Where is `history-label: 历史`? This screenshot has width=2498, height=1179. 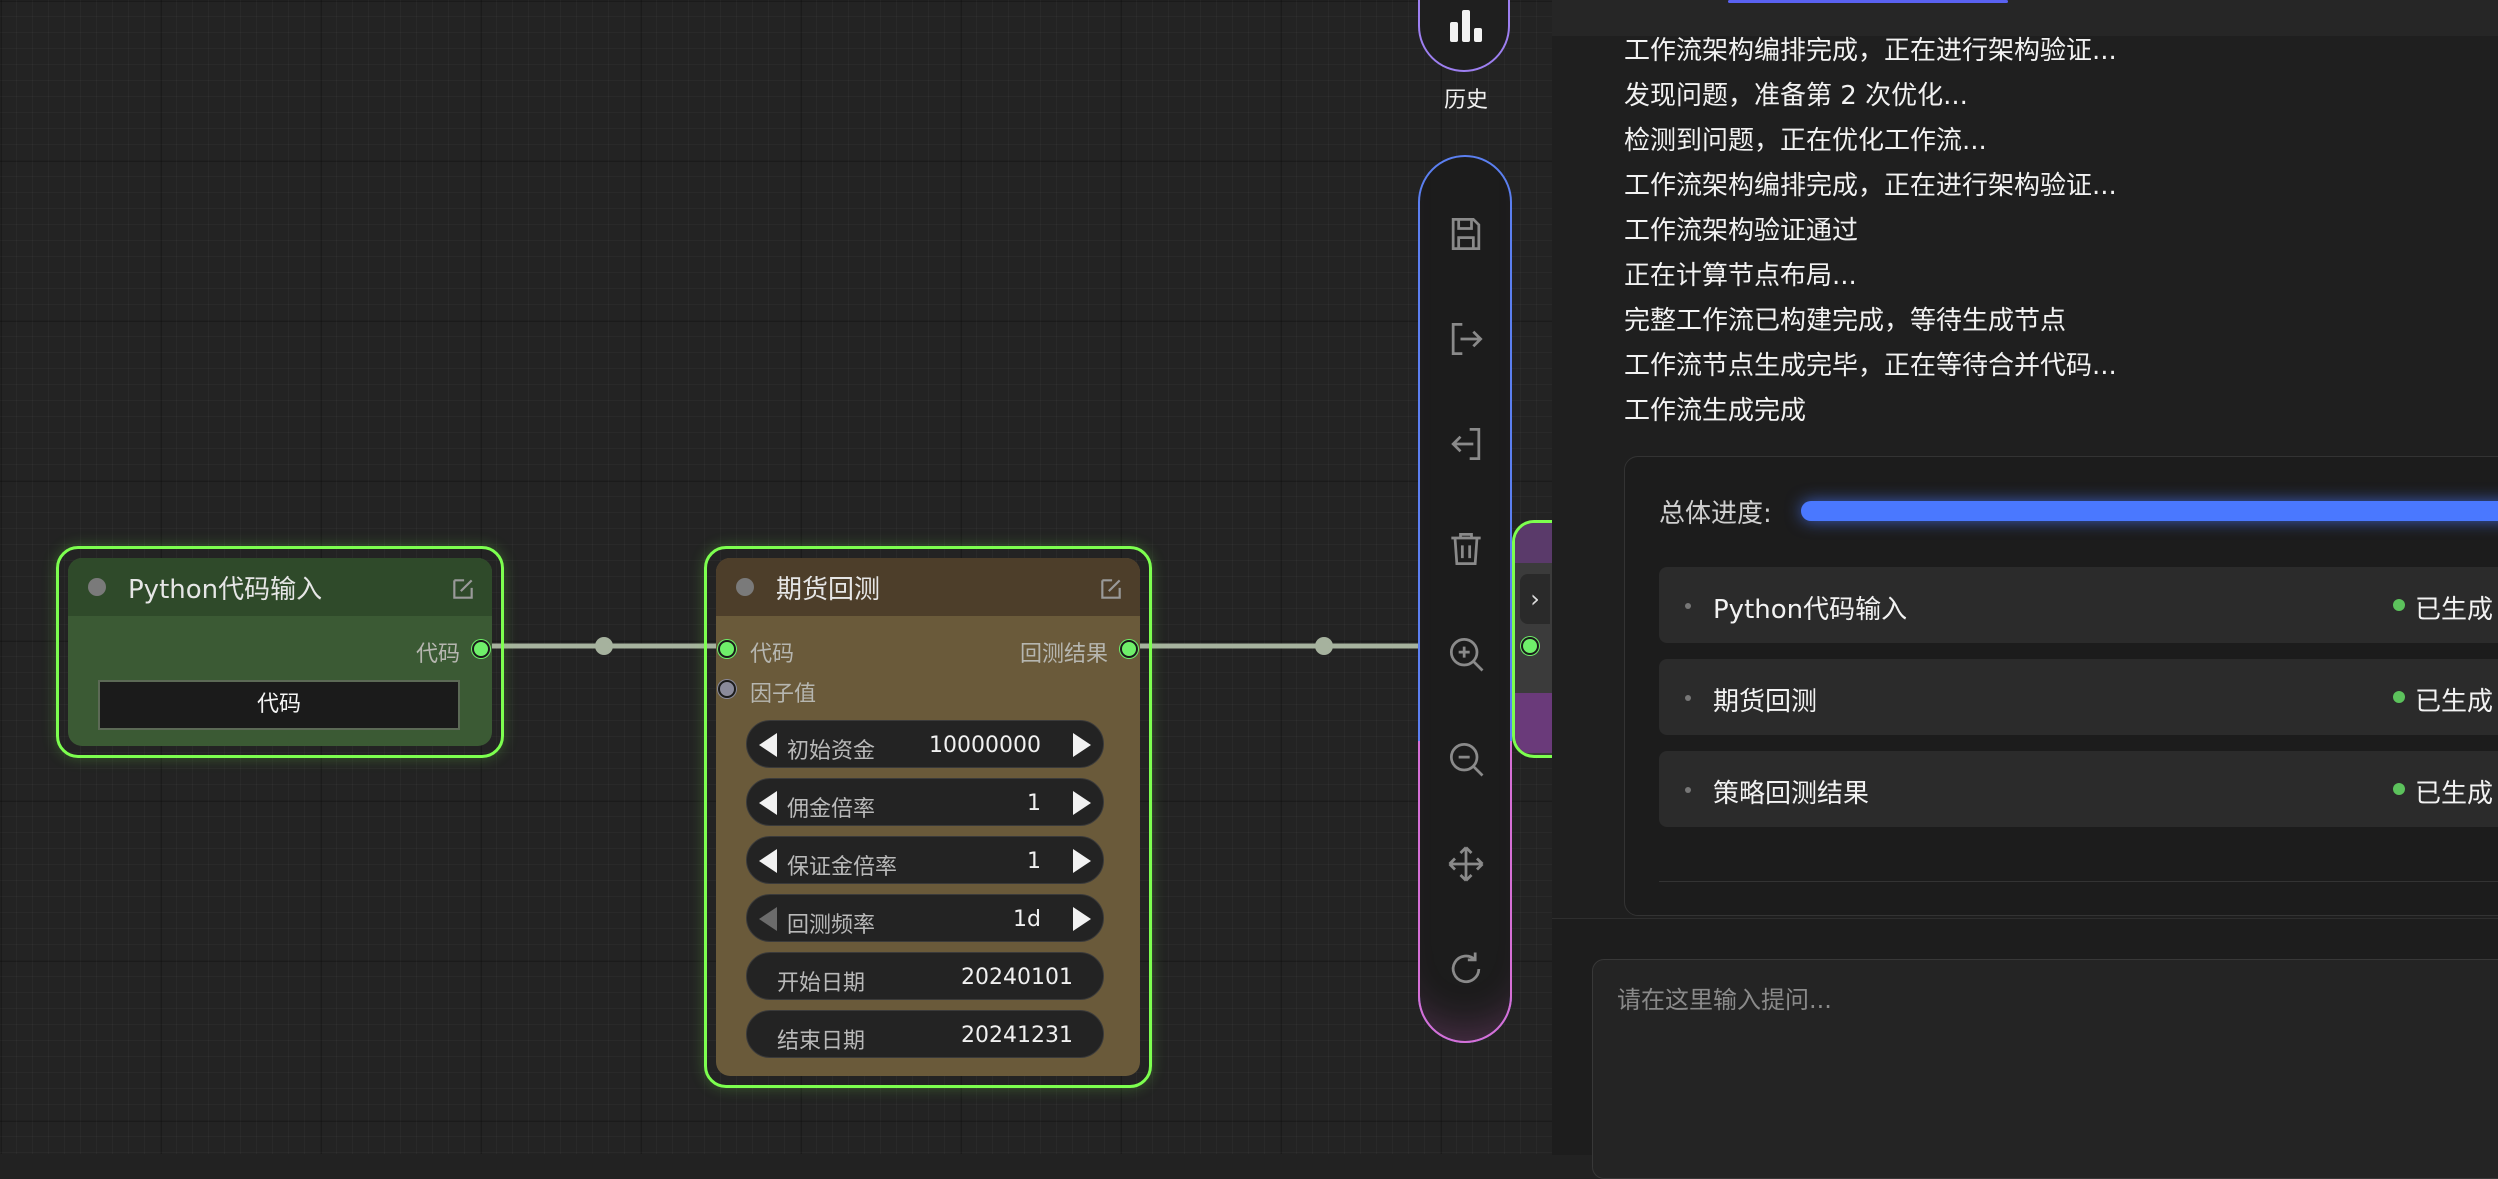
history-label: 历史 is located at coordinates (1465, 100).